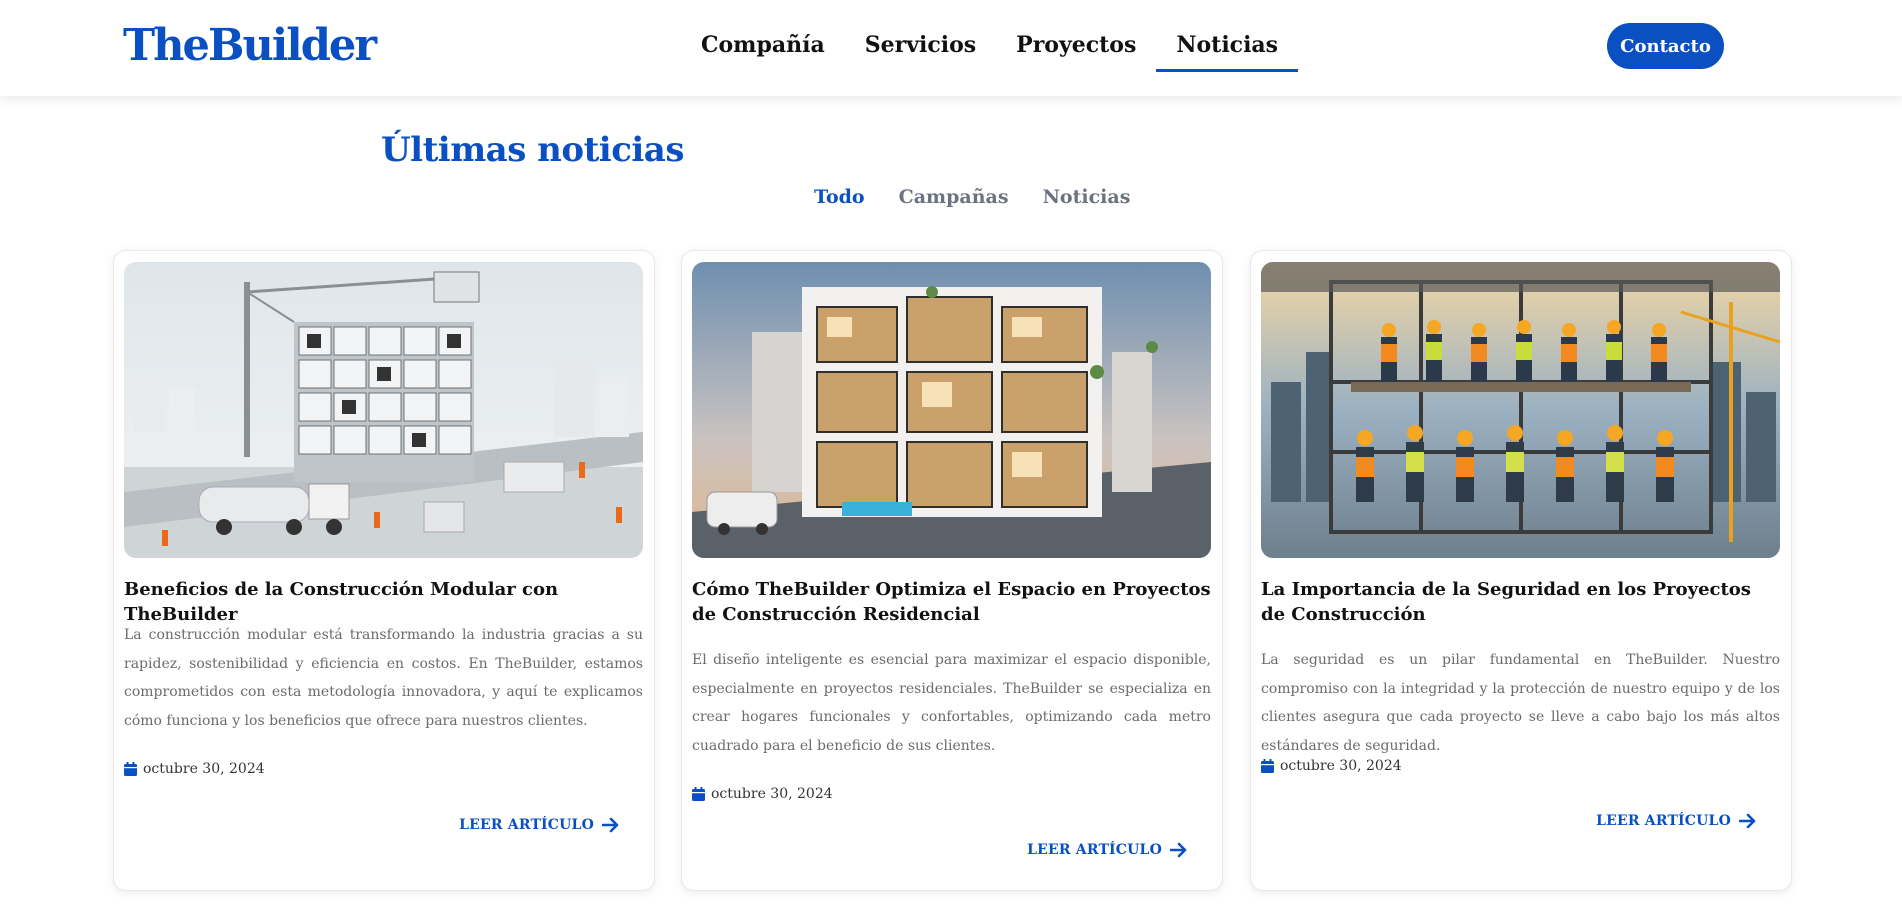 This screenshot has width=1902, height=908. Describe the element at coordinates (1227, 49) in the screenshot. I see `nav-item-noticias: Noticias` at that location.